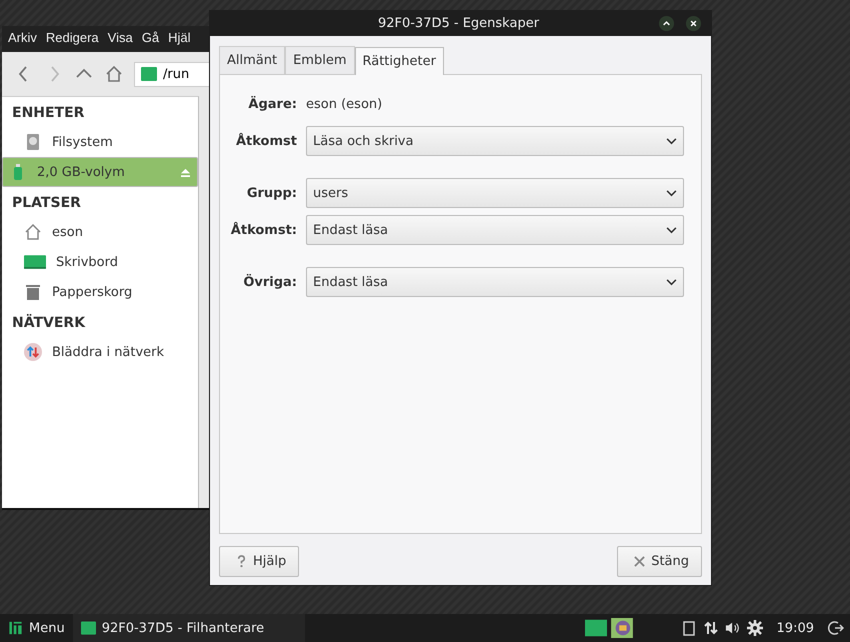 This screenshot has width=850, height=642. I want to click on tab: Rättigheter, so click(399, 61).